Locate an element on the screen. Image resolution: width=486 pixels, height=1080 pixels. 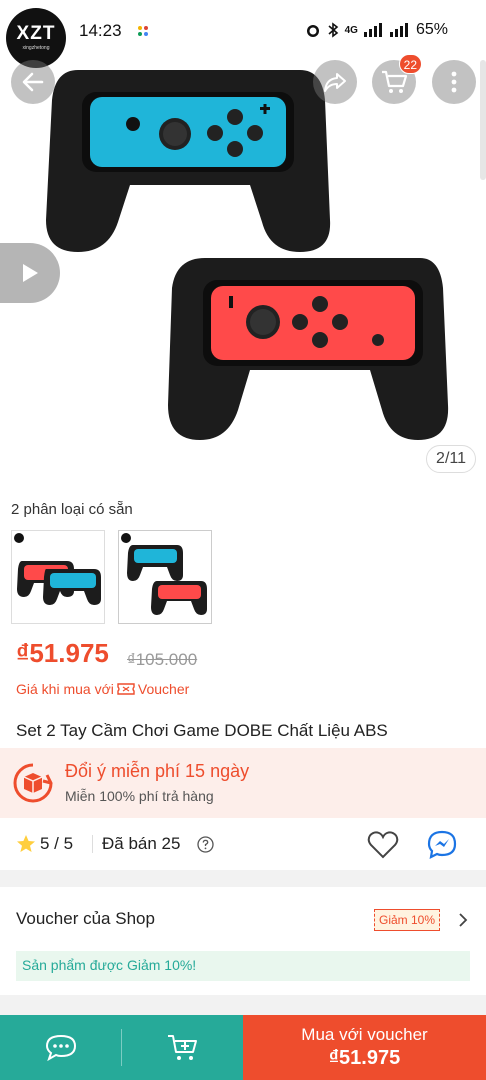
cart-count-badge: 22 is located at coordinates (410, 64).